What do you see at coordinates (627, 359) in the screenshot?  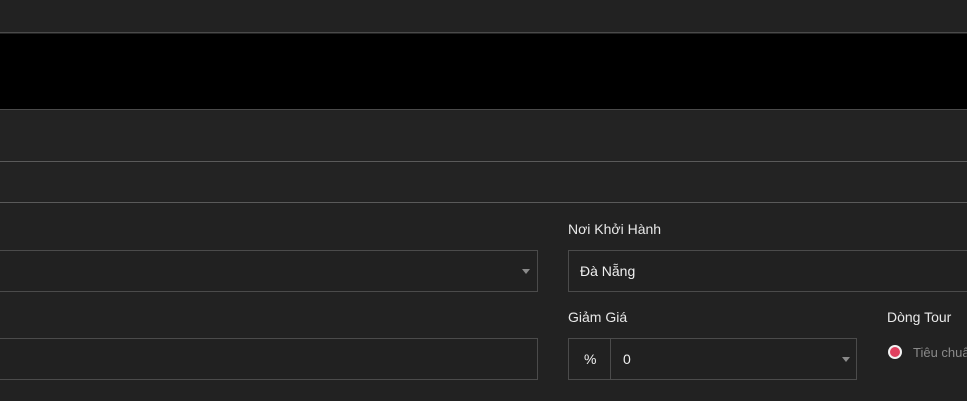 I see `discount-value: 0` at bounding box center [627, 359].